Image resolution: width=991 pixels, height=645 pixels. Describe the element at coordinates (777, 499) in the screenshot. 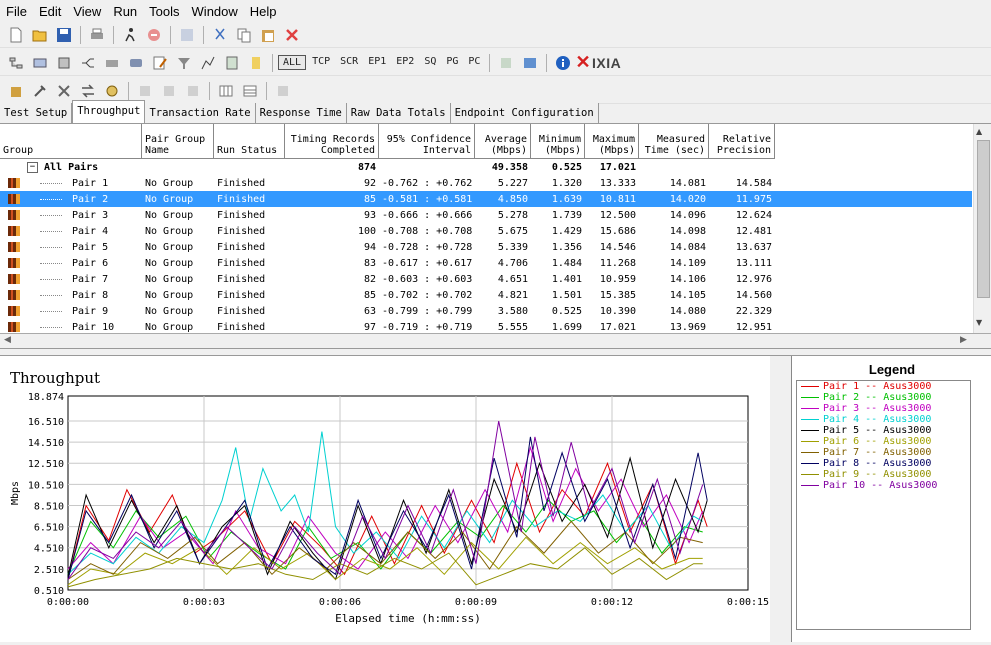

I see `chart-scrollbar` at that location.